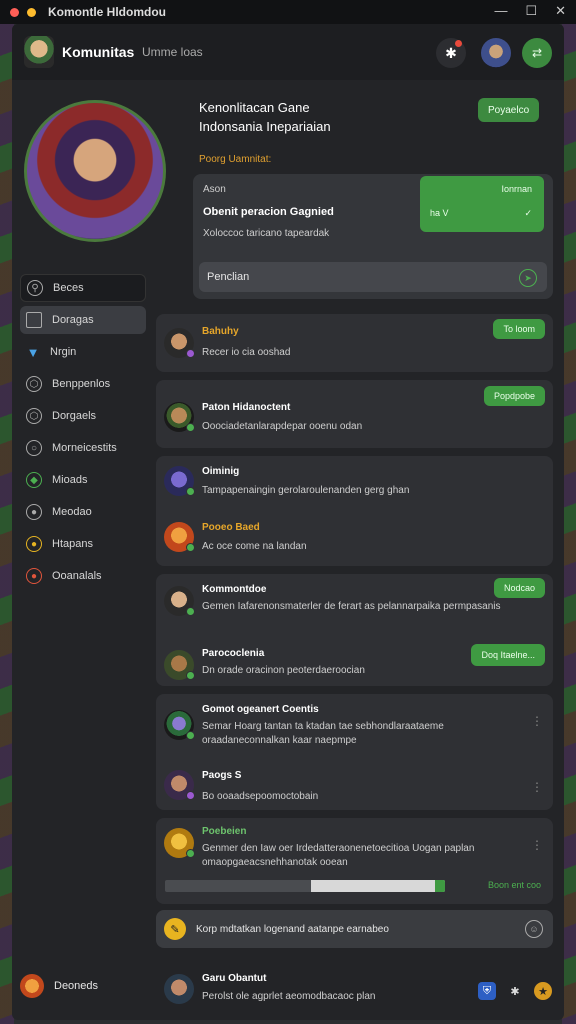 This screenshot has width=576, height=1024. Describe the element at coordinates (500, 11) in the screenshot. I see `minimize-icon: —` at that location.